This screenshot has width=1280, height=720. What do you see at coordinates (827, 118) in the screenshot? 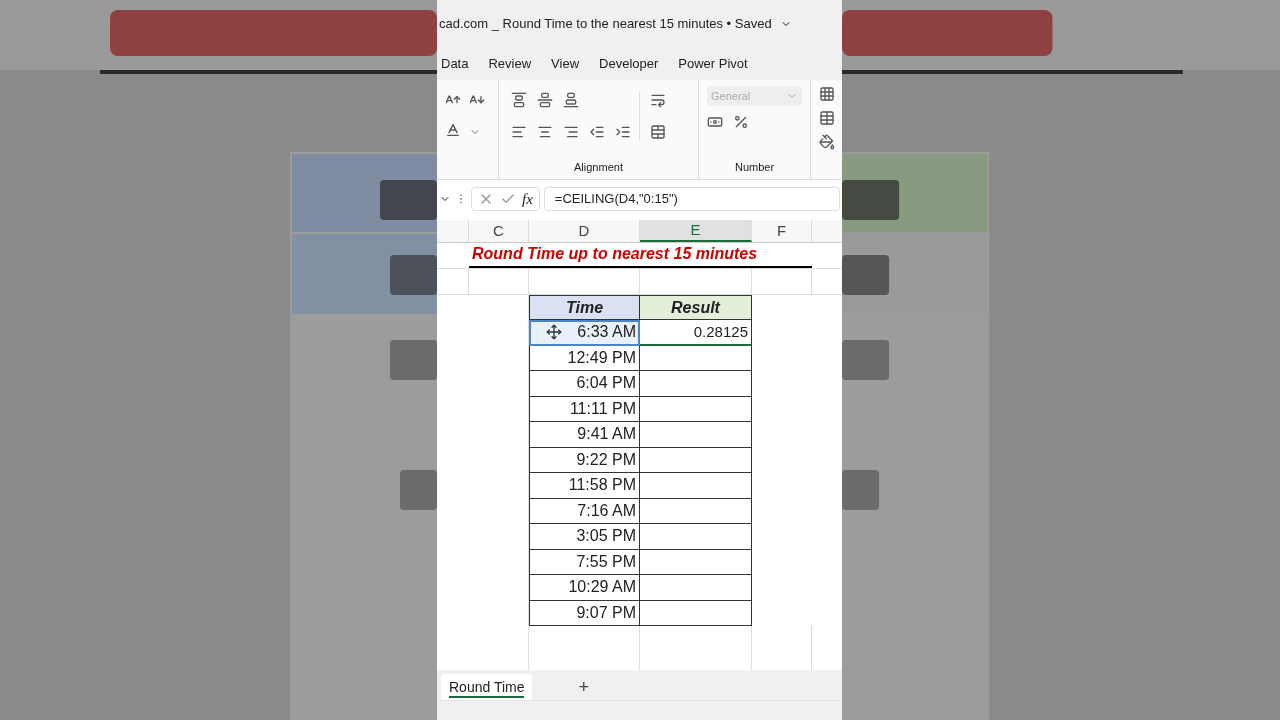
I see `format-table-icon` at bounding box center [827, 118].